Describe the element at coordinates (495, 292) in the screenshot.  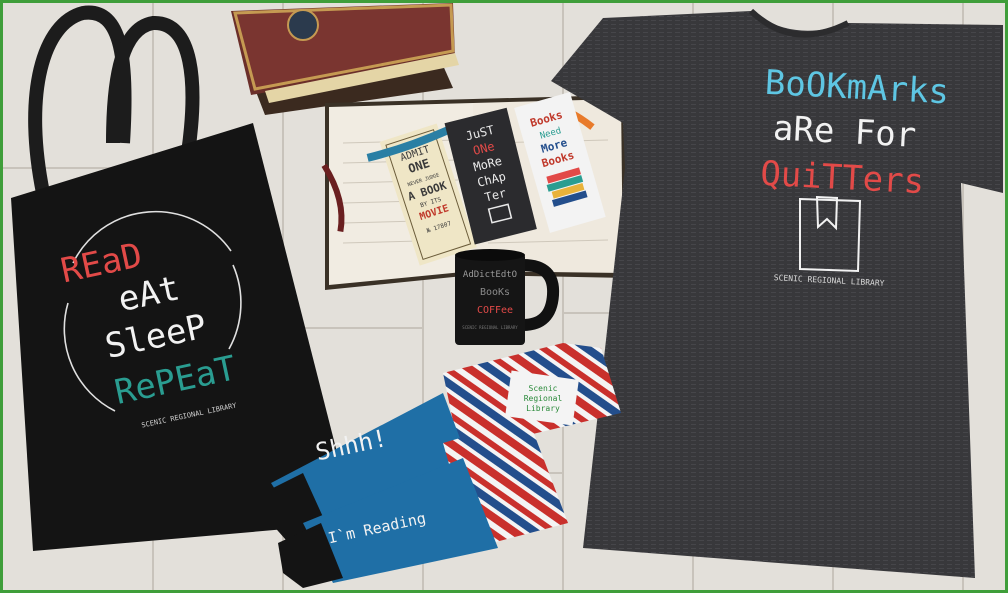
I see `svg-text: BooKs` at that location.